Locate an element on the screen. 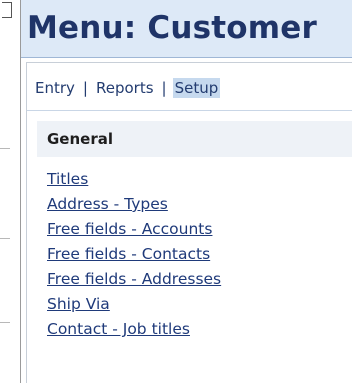  tab-row: Entry | Reports | Setup is located at coordinates (127, 88).